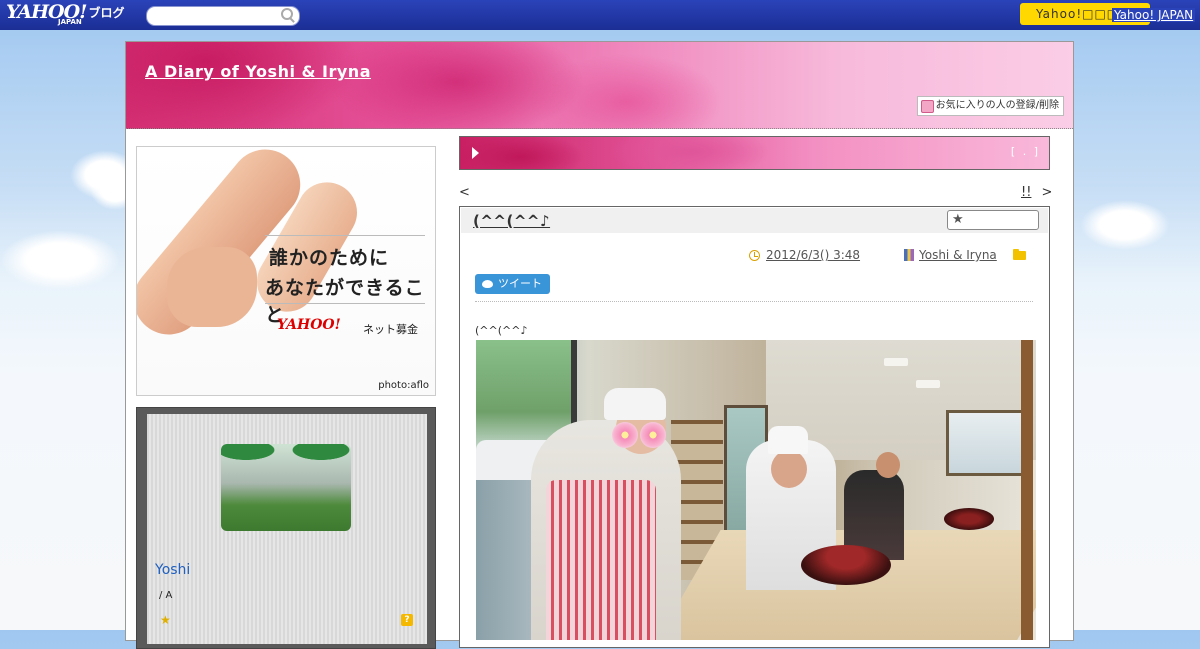 This screenshot has height=649, width=1200. I want to click on folder-icon, so click(1019, 254).